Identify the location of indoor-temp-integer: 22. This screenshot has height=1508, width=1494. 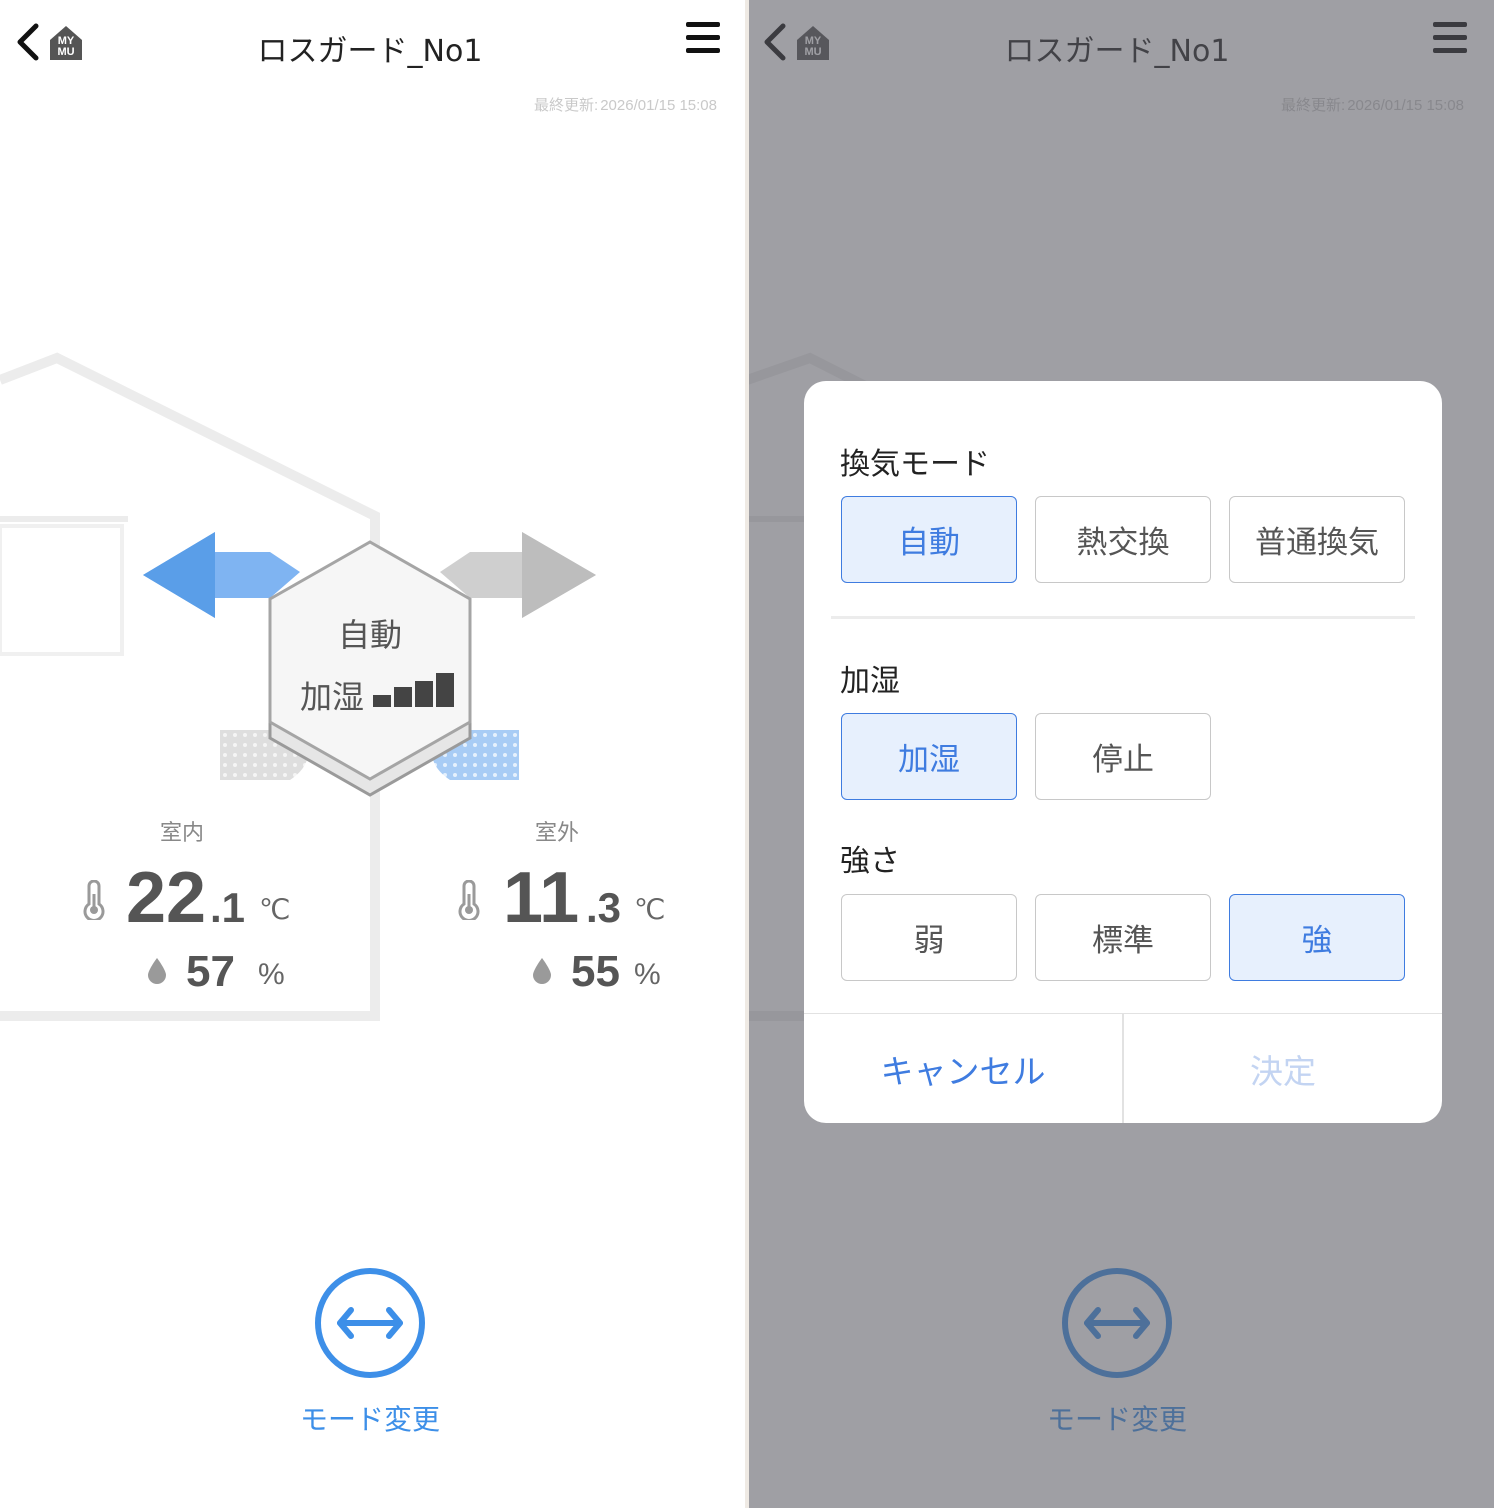
(166, 898).